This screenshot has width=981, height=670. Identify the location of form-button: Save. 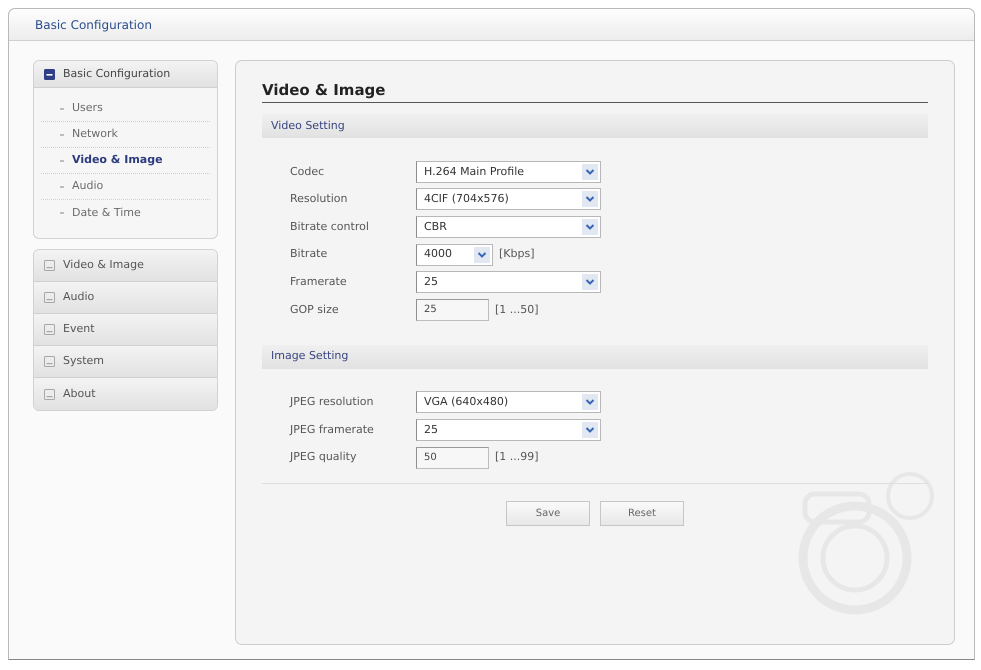
(548, 513).